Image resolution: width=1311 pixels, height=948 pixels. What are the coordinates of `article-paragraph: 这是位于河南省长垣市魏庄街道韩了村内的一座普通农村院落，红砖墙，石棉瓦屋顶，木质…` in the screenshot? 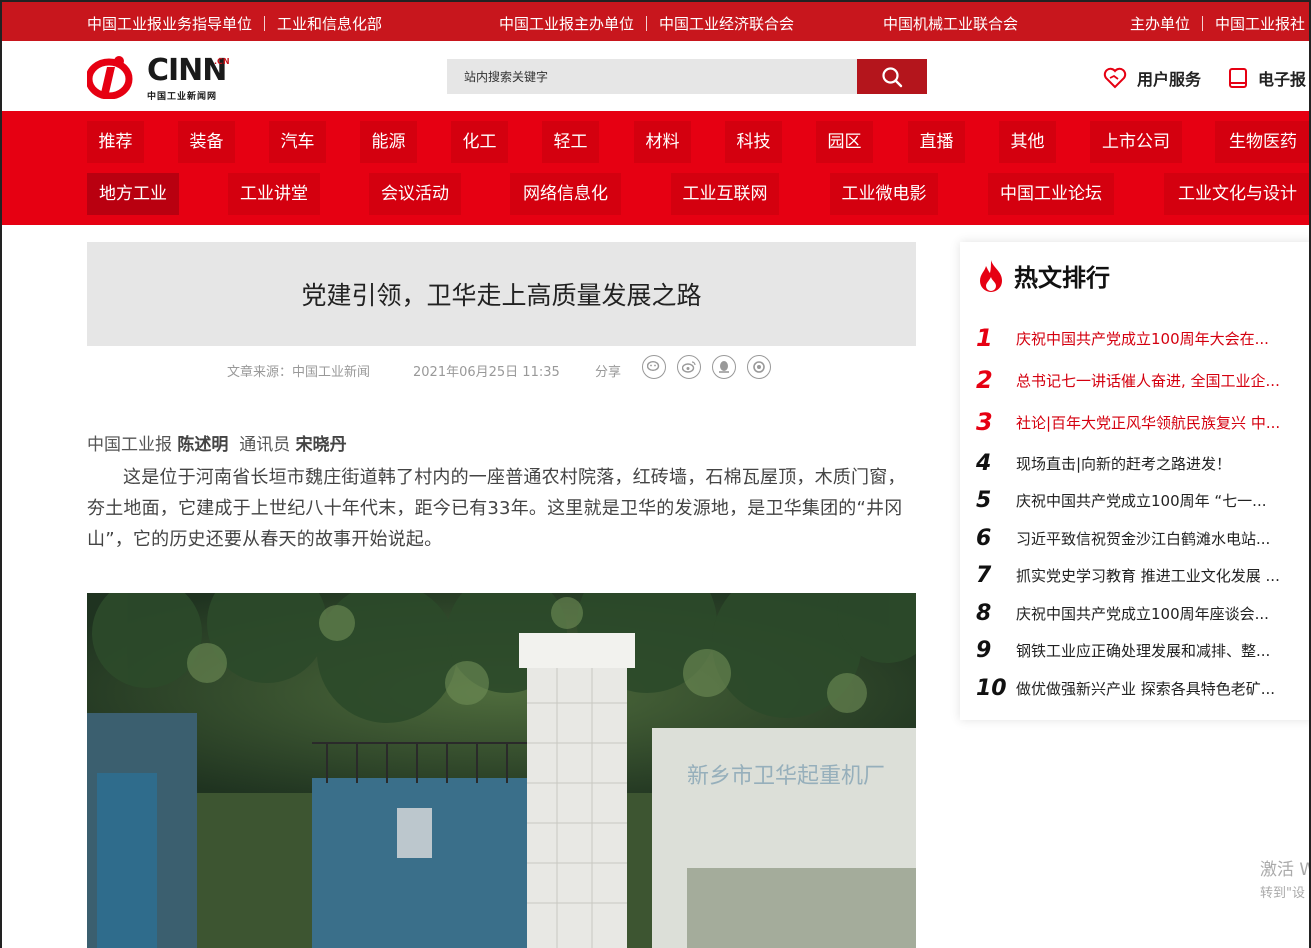 It's located at (496, 508).